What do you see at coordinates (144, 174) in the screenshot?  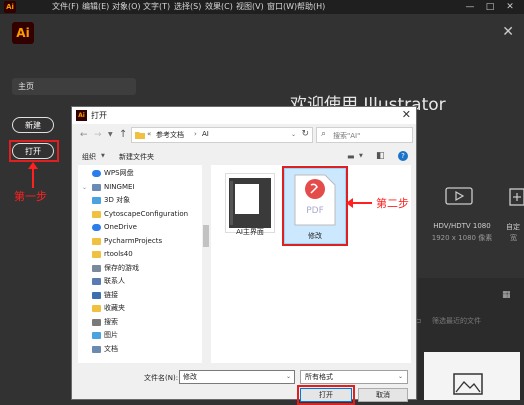 I see `nav-item: WPS网盘` at bounding box center [144, 174].